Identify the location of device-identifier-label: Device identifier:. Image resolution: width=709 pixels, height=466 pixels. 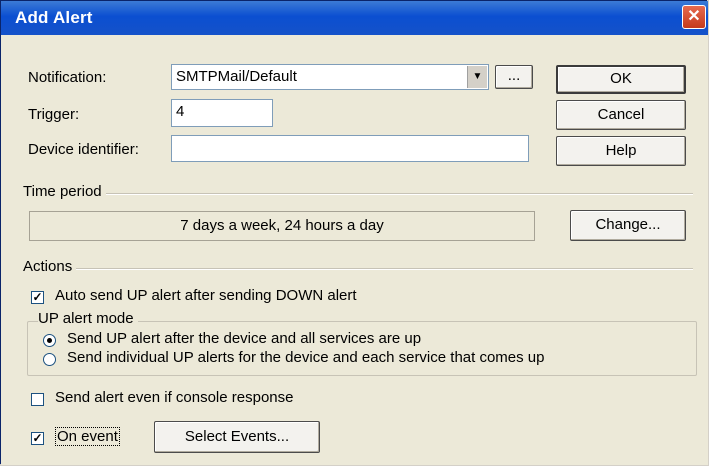
(83, 149).